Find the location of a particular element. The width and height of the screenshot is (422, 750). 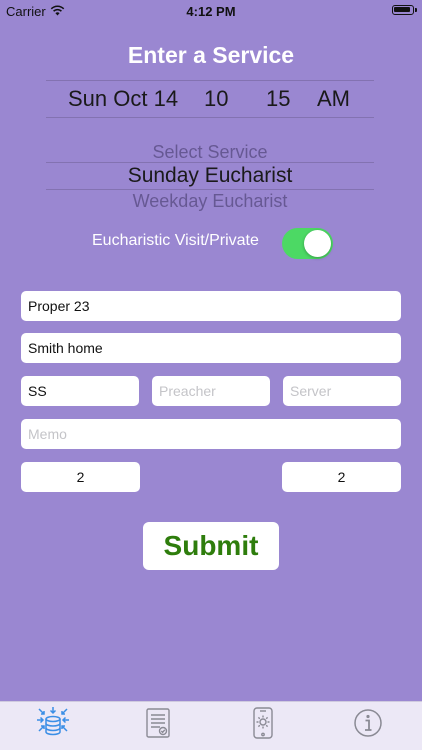

picker-hour: 10 is located at coordinates (216, 99).